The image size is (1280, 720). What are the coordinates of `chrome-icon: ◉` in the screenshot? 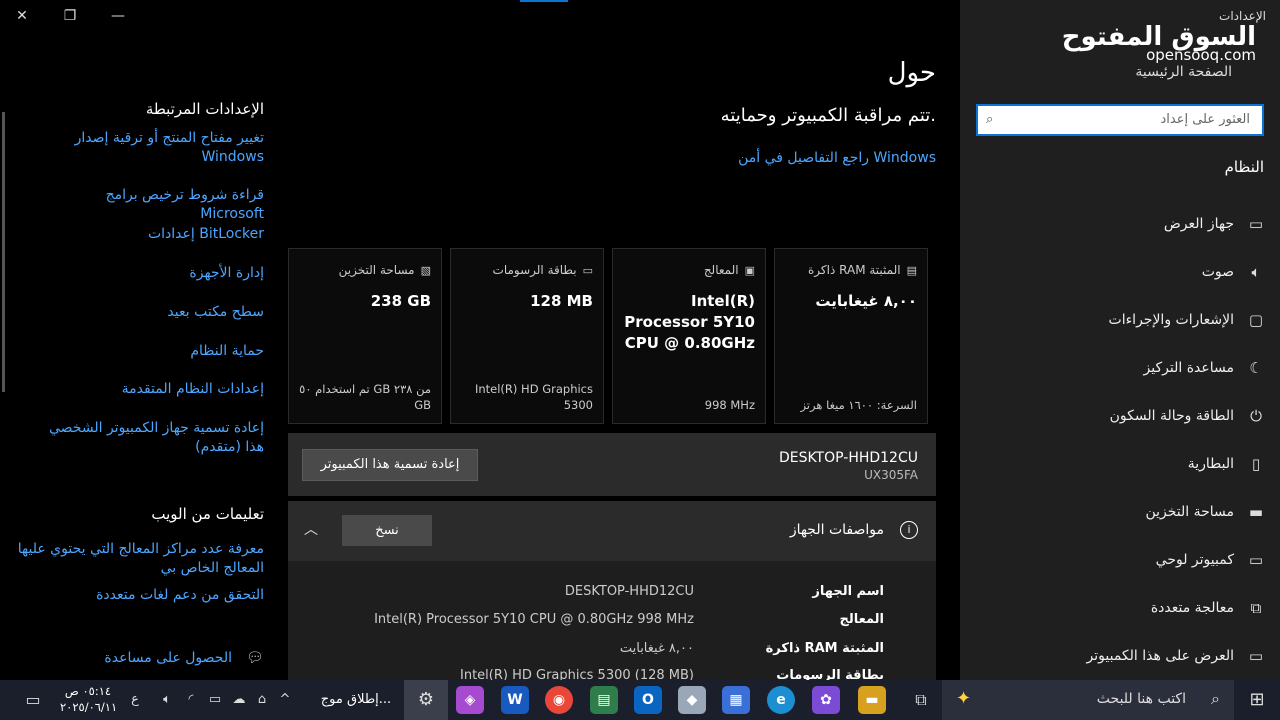 It's located at (559, 700).